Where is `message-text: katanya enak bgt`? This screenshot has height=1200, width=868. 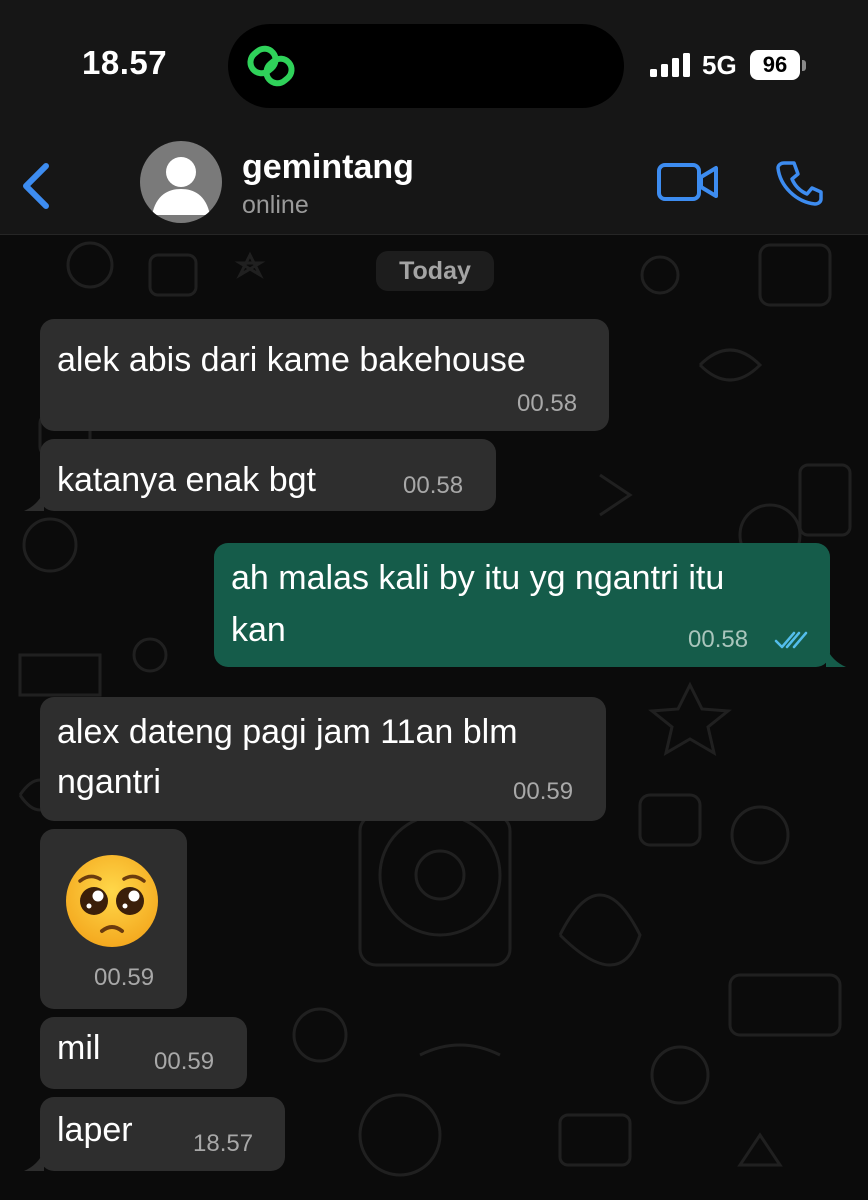
message-text: katanya enak bgt is located at coordinates (186, 480).